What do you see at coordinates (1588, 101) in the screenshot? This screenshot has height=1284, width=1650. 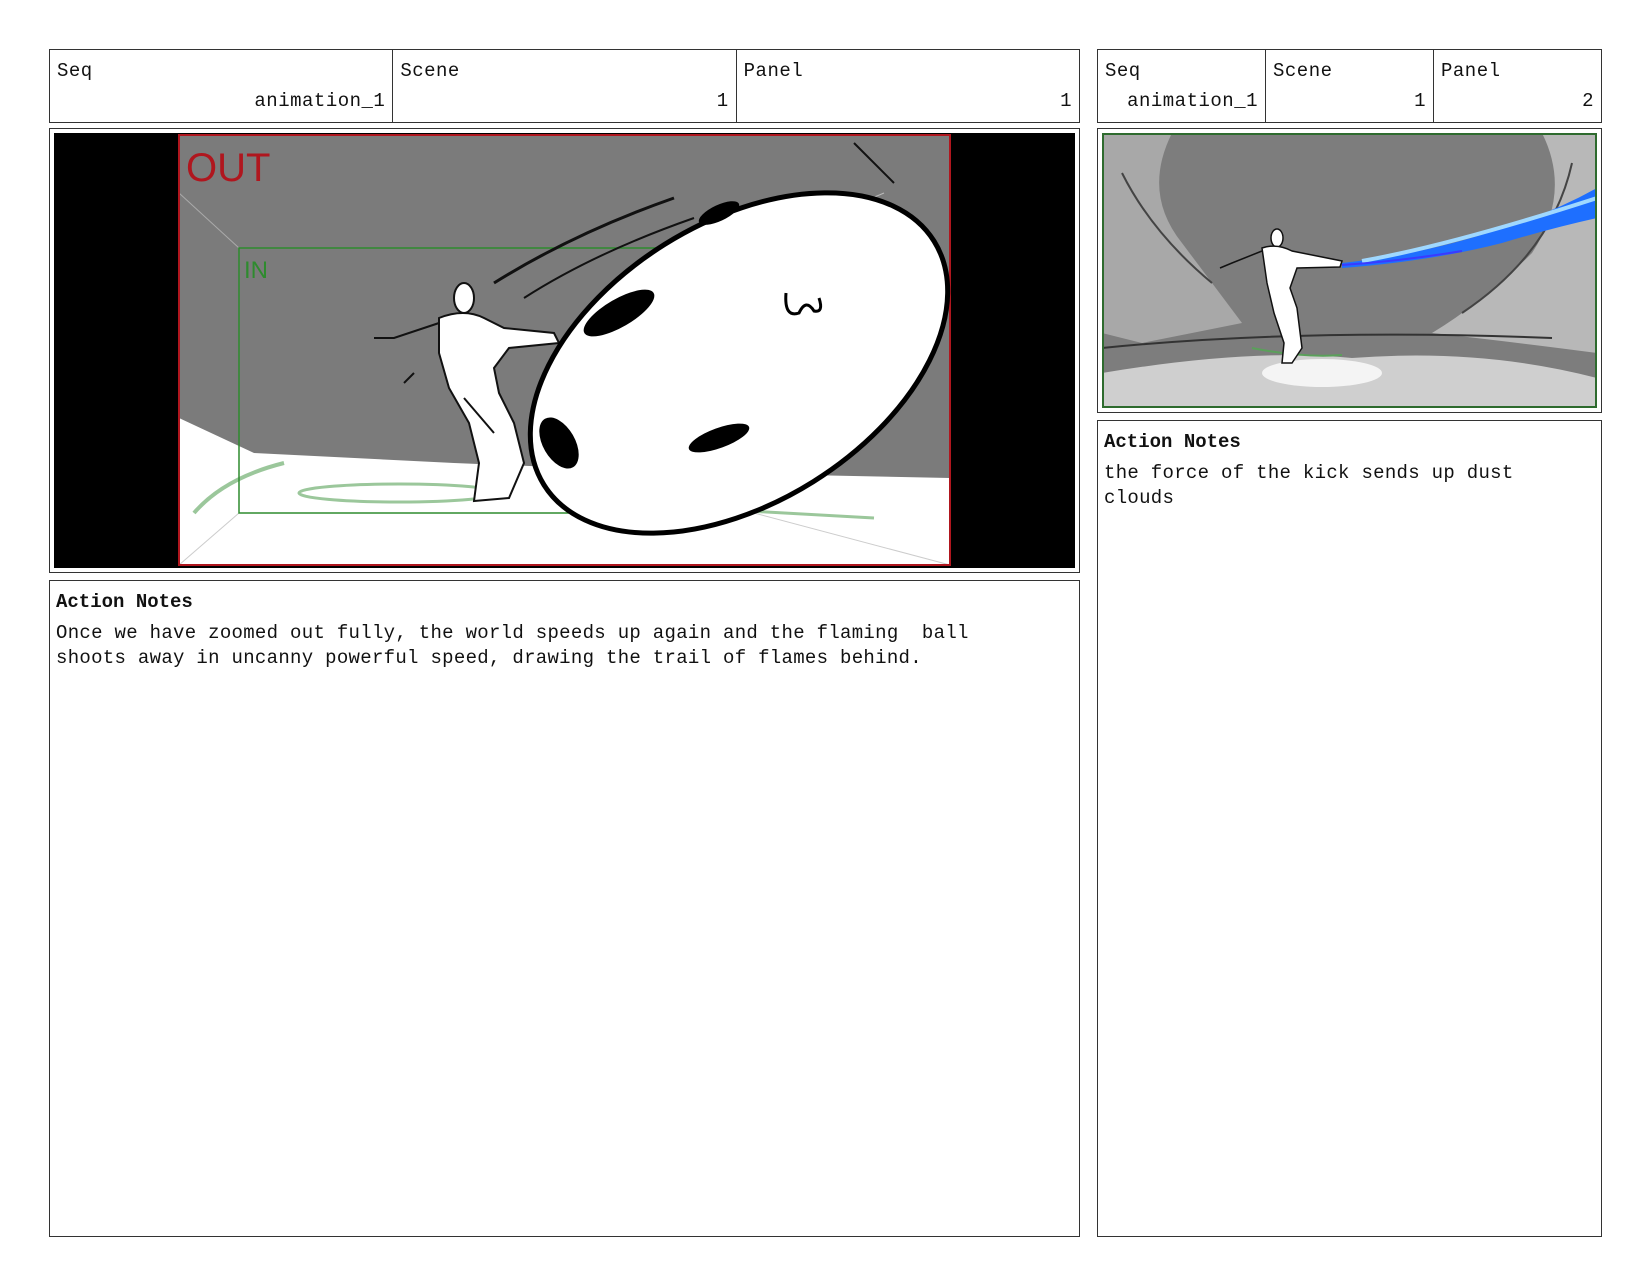 I see `panel-value: 2` at bounding box center [1588, 101].